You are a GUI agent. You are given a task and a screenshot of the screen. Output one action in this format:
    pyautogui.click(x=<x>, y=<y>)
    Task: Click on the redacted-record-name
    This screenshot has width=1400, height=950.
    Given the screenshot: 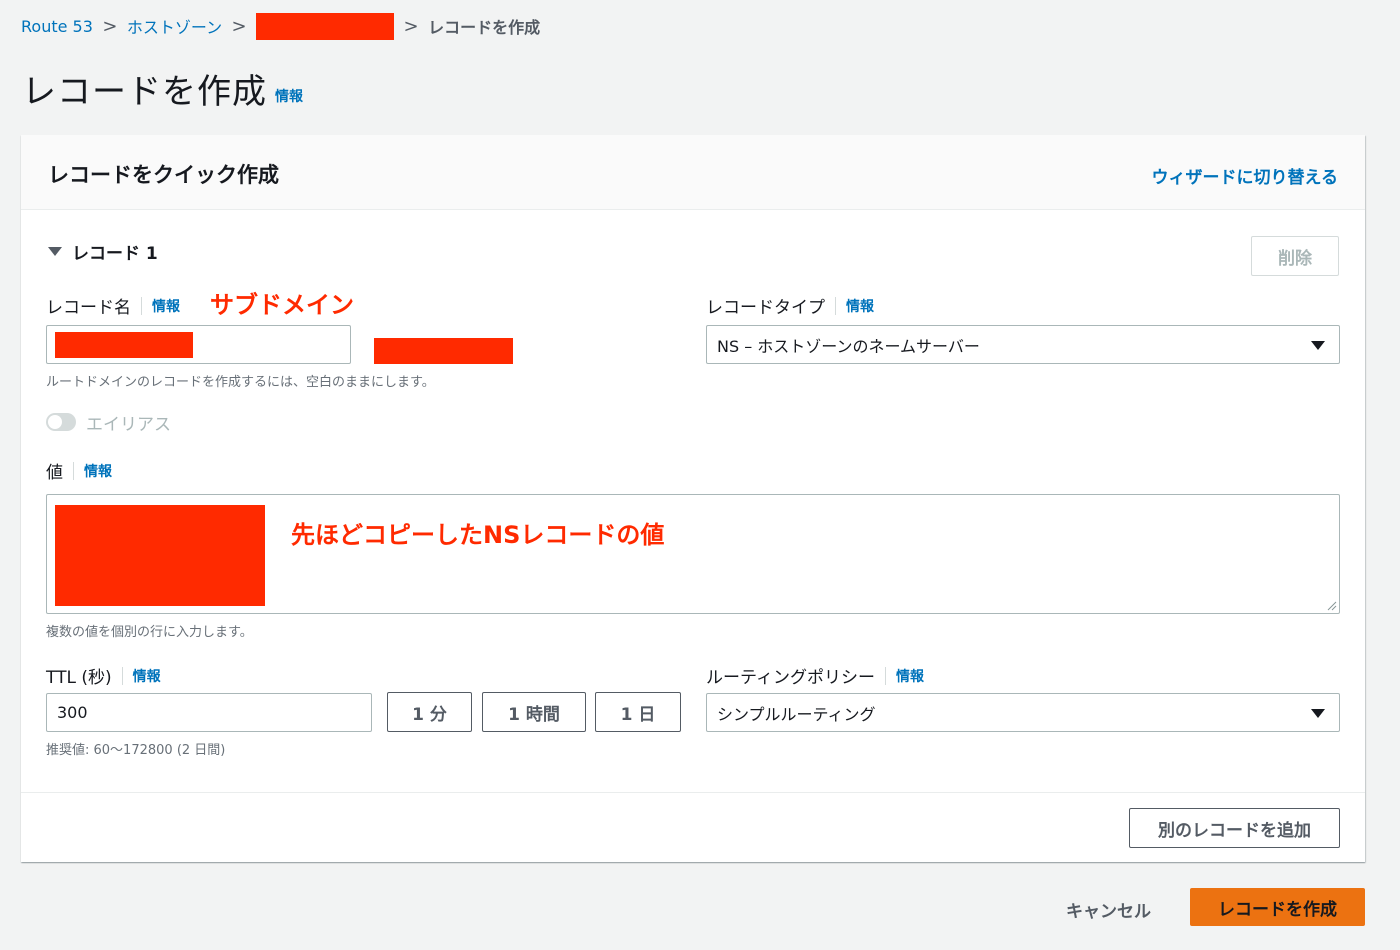 What is the action you would take?
    pyautogui.click(x=124, y=344)
    